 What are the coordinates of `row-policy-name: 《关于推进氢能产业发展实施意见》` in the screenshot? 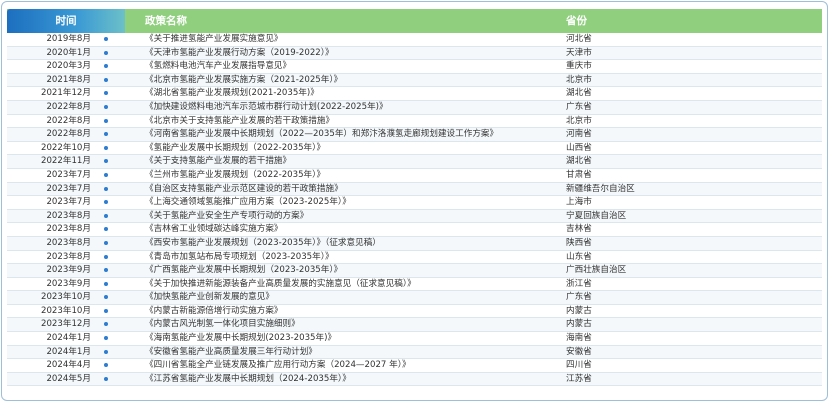 It's located at (214, 39).